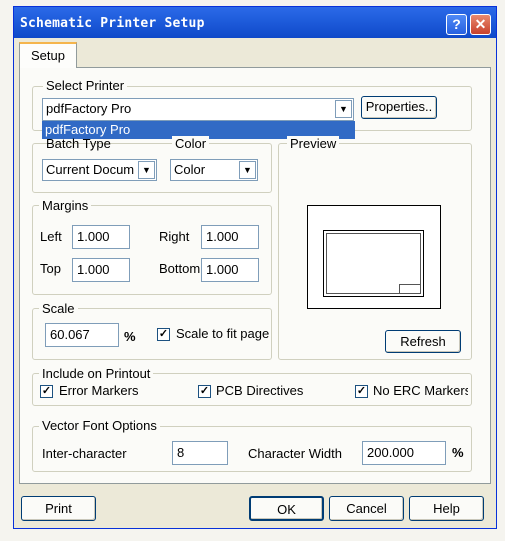  I want to click on batch-type-label: Batch Type, so click(78, 143).